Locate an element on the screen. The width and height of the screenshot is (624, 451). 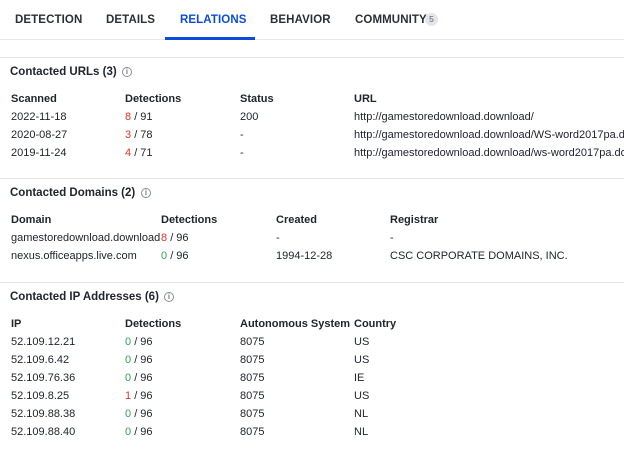
tab-details: DETAILS is located at coordinates (130, 20).